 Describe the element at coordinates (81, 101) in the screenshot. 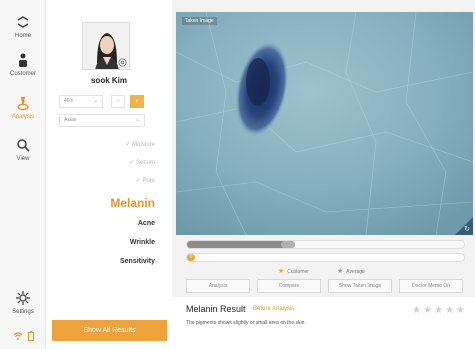

I see `age-select: 40's ⌄` at that location.